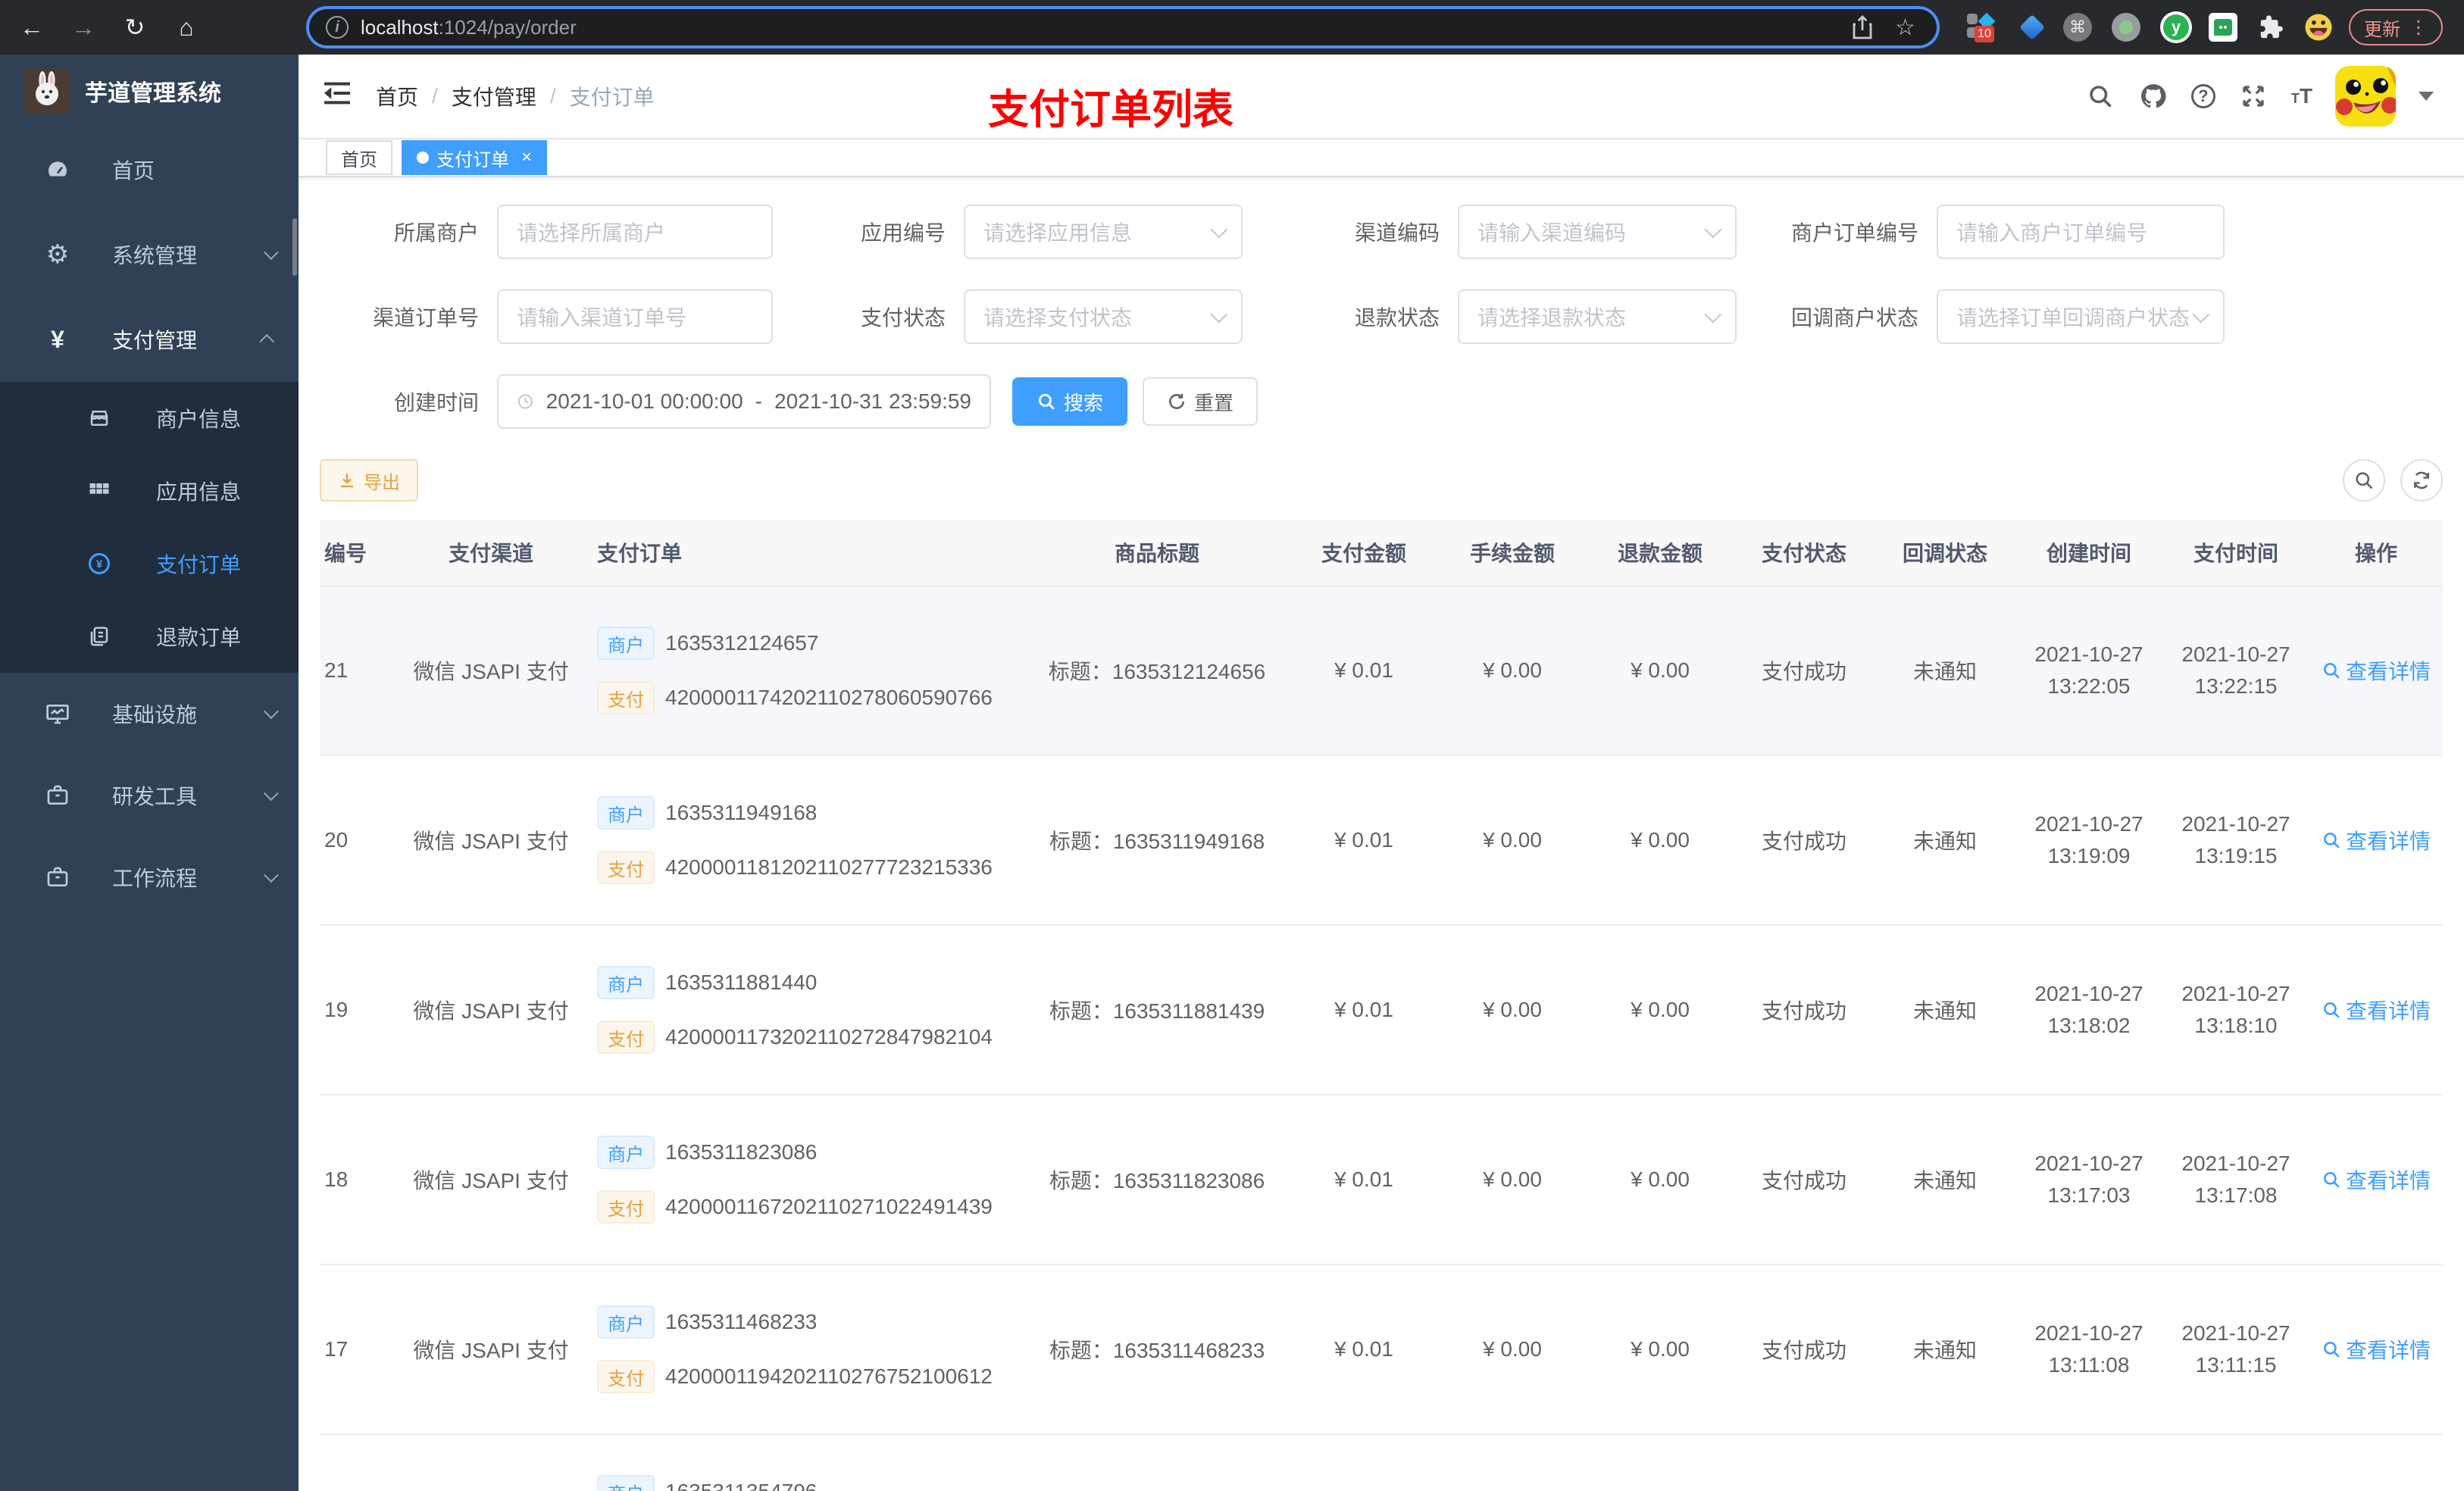 This screenshot has height=1491, width=2464. What do you see at coordinates (149, 91) in the screenshot?
I see `app-logo: 芋道管理系统` at bounding box center [149, 91].